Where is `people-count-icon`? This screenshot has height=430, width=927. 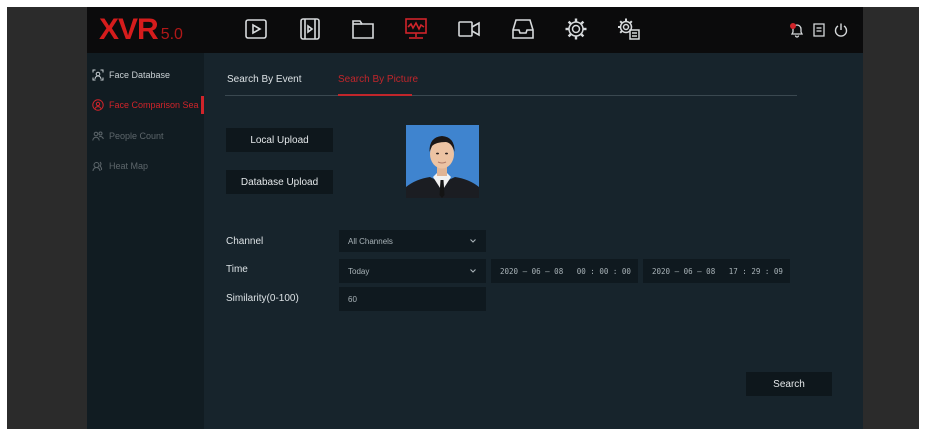 people-count-icon is located at coordinates (98, 136).